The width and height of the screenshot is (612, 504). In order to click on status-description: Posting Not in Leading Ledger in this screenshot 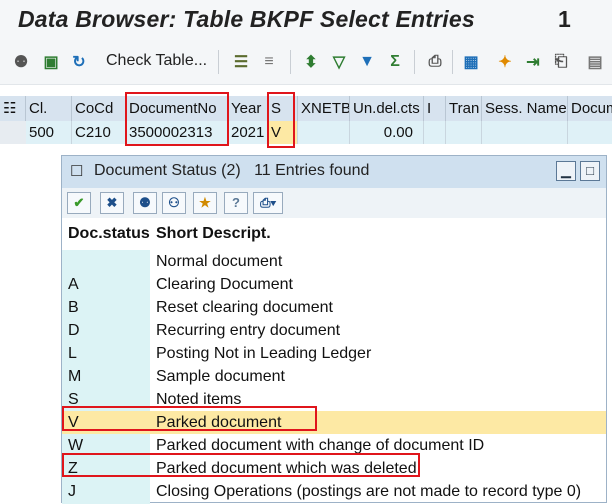, I will do `click(264, 353)`.